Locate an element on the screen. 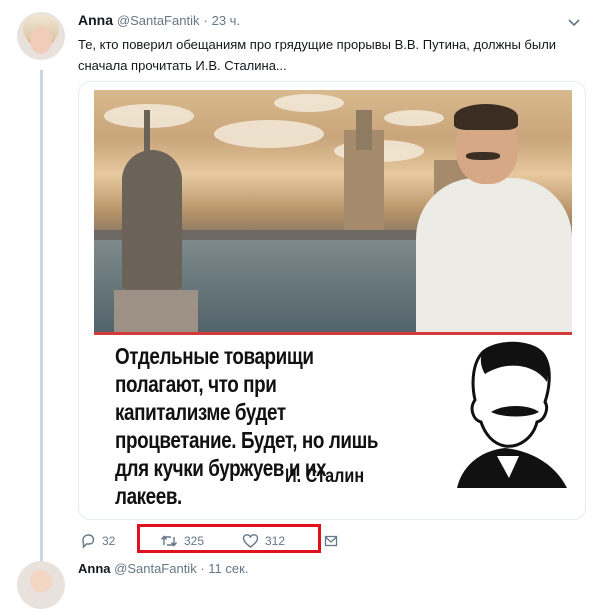  highlight-box is located at coordinates (229, 538).